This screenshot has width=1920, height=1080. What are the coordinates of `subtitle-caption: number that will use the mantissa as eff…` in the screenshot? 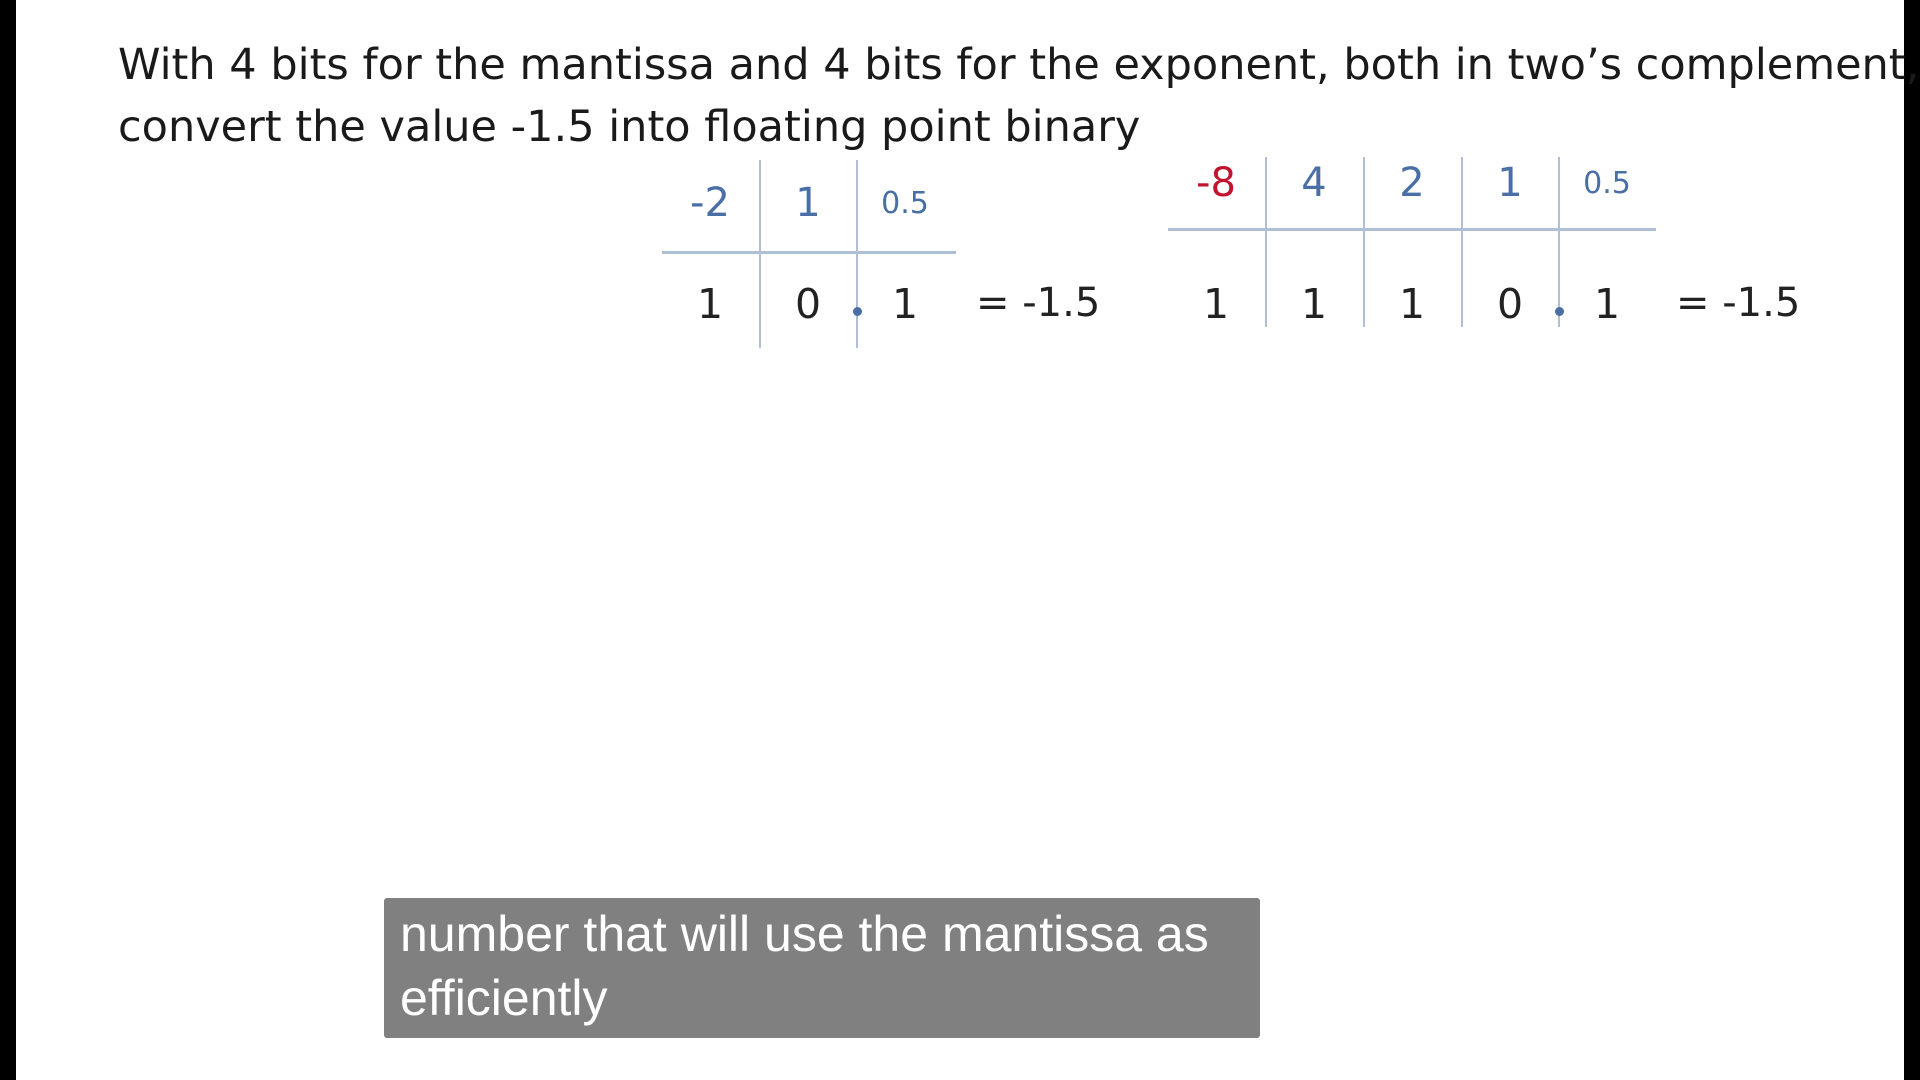 It's located at (822, 968).